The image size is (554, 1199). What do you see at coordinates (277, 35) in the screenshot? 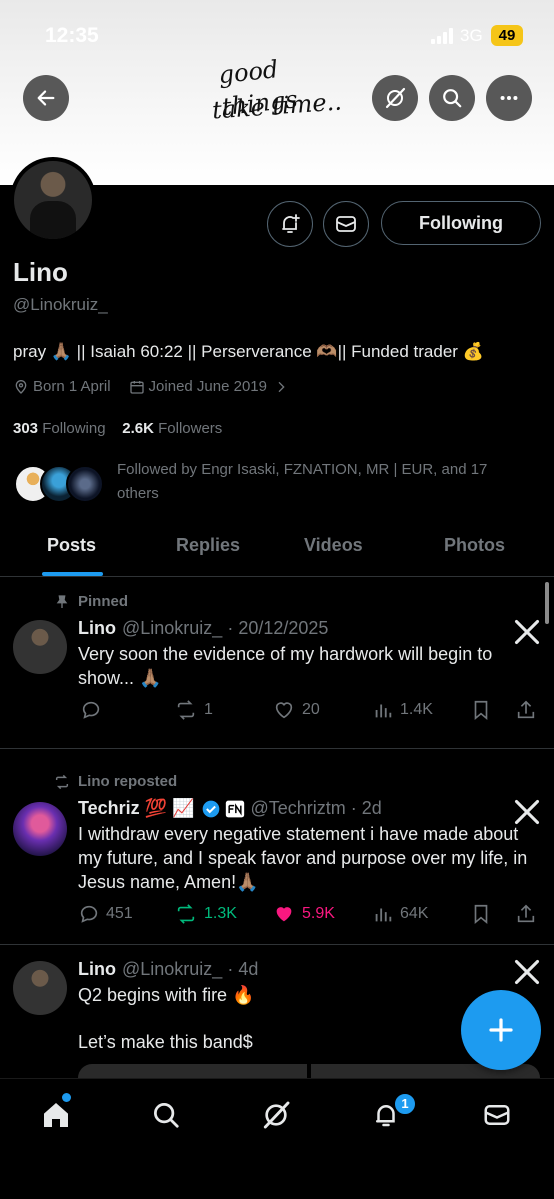
I see `status-bar: 12:35 3G 49` at bounding box center [277, 35].